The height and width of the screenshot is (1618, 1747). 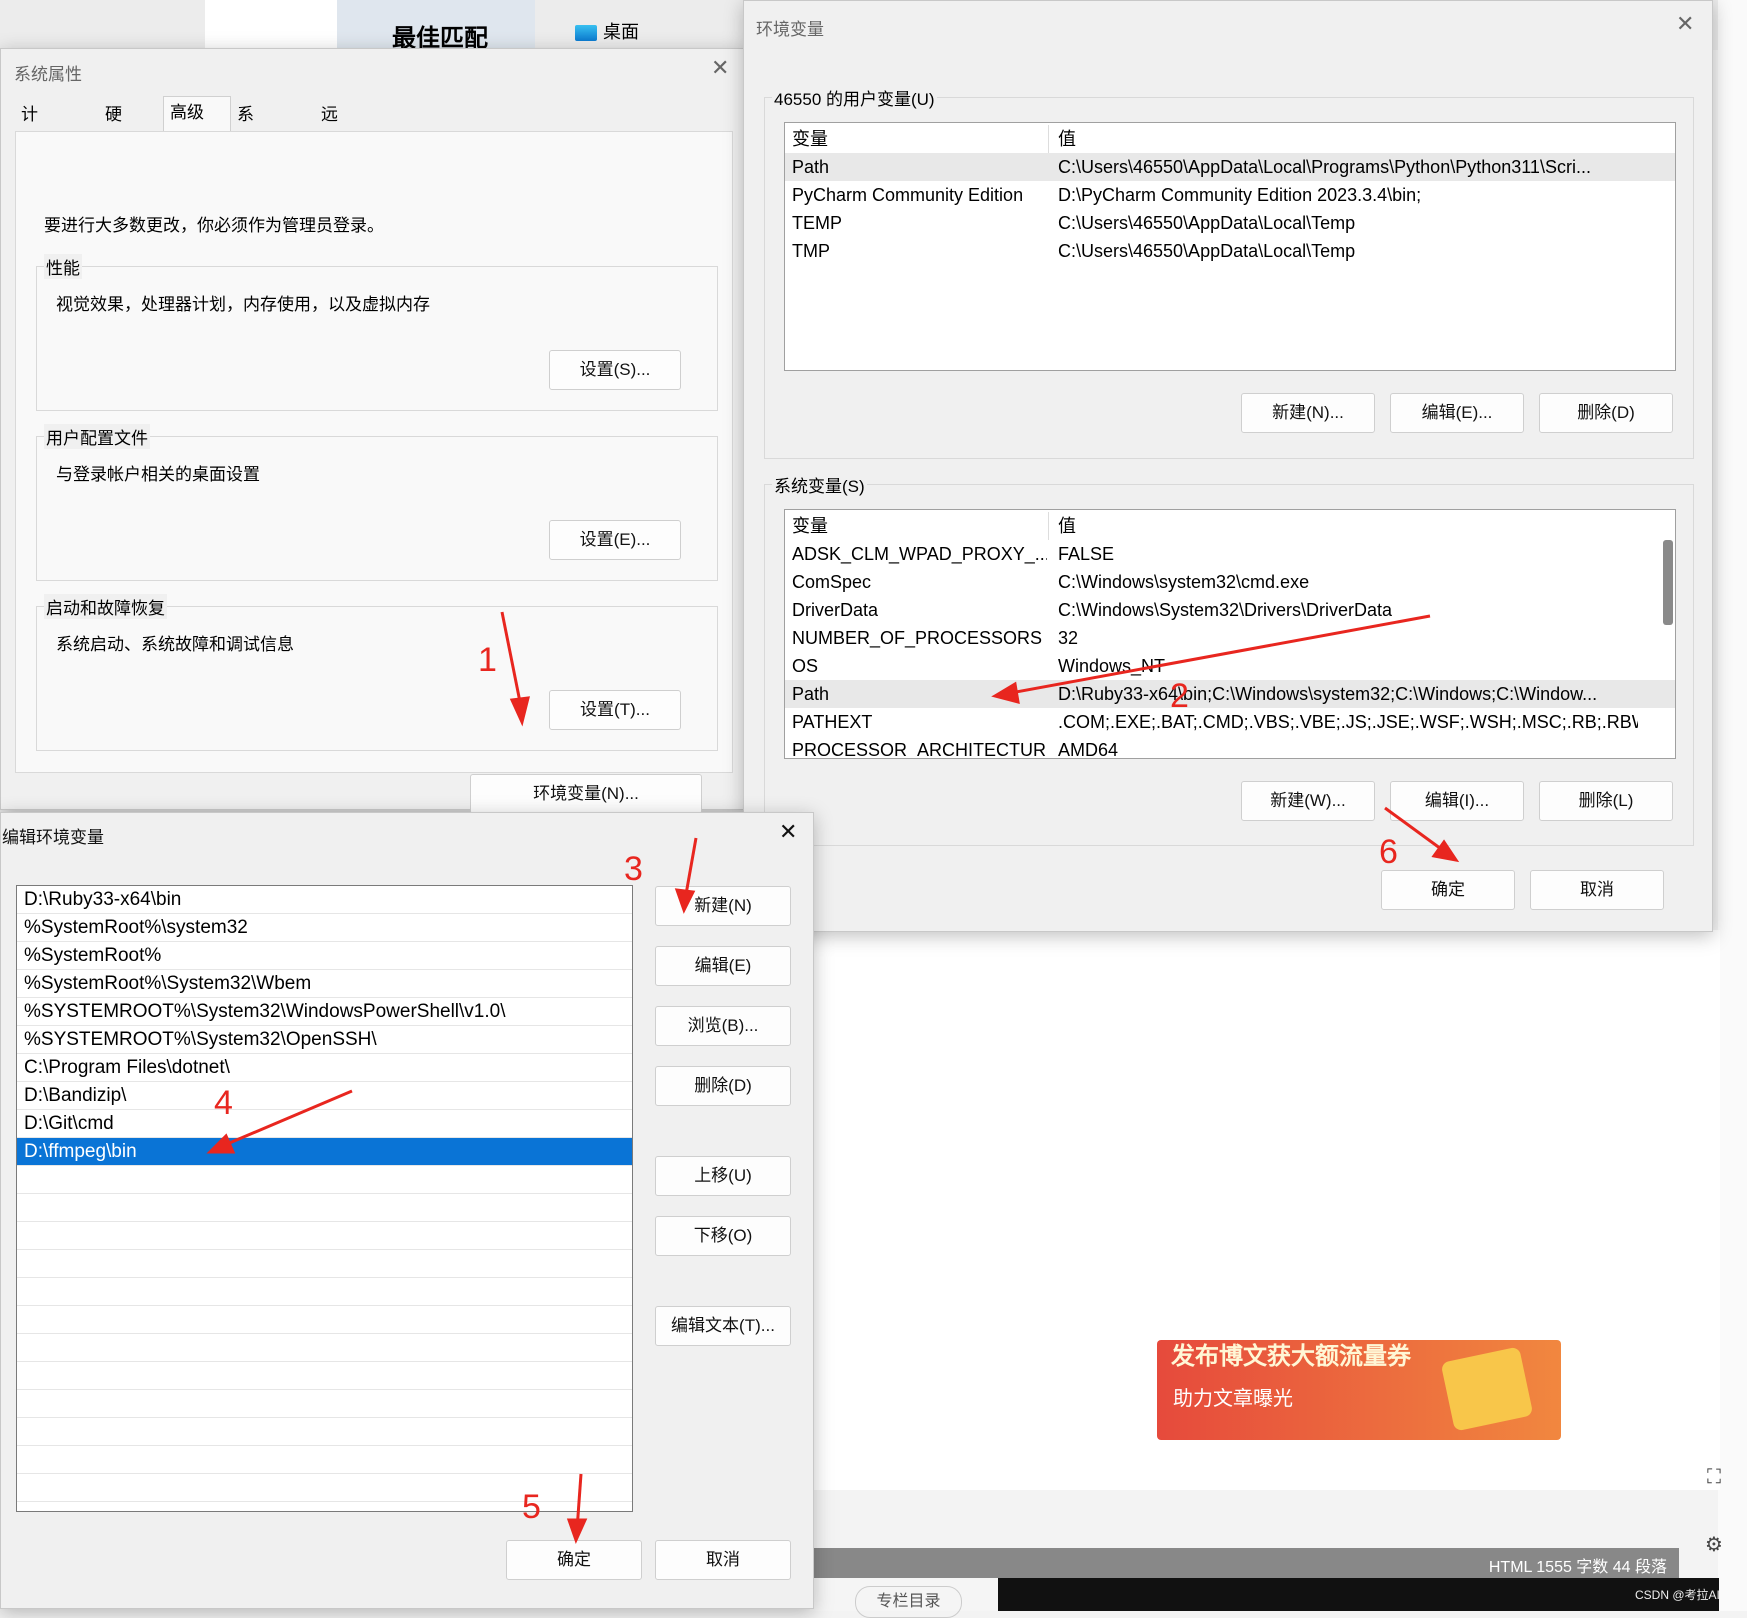 What do you see at coordinates (53, 837) in the screenshot?
I see `window-title: 编辑环境变量` at bounding box center [53, 837].